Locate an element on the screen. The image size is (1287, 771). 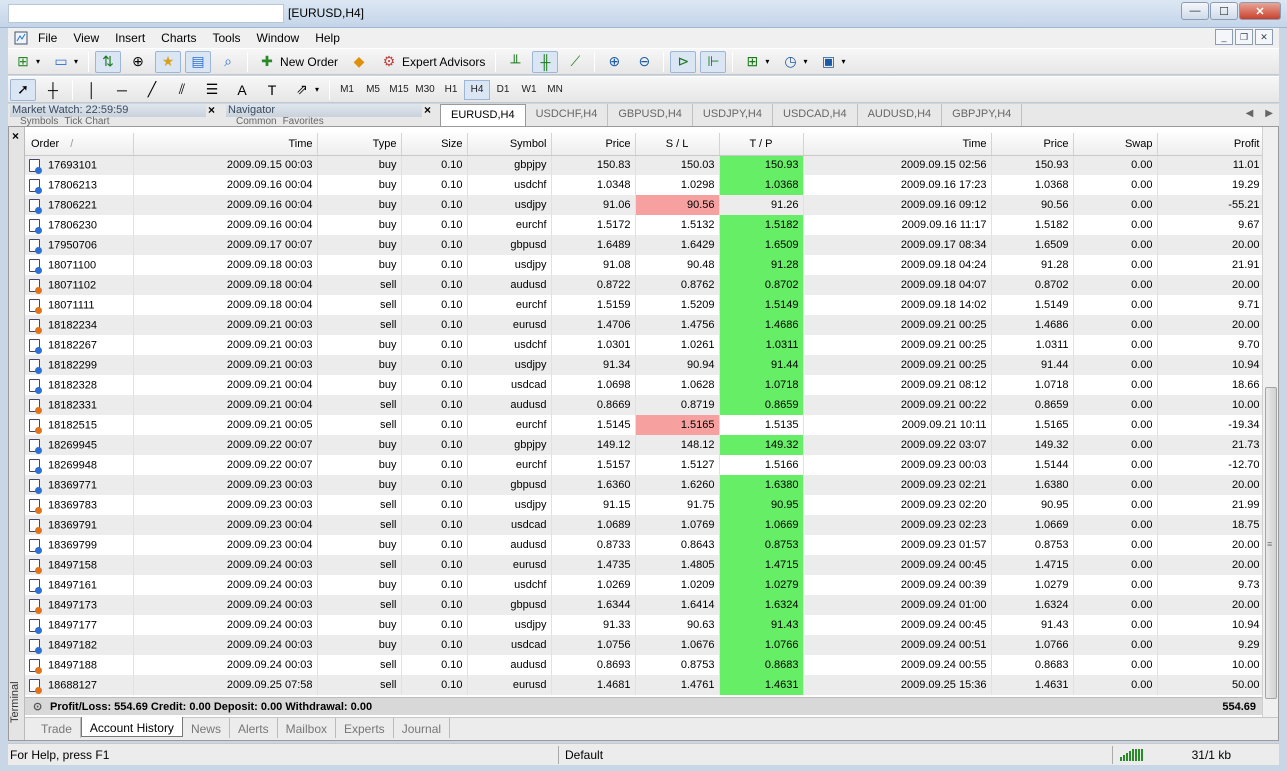
column-header-size: Size is located at coordinates (434, 144).